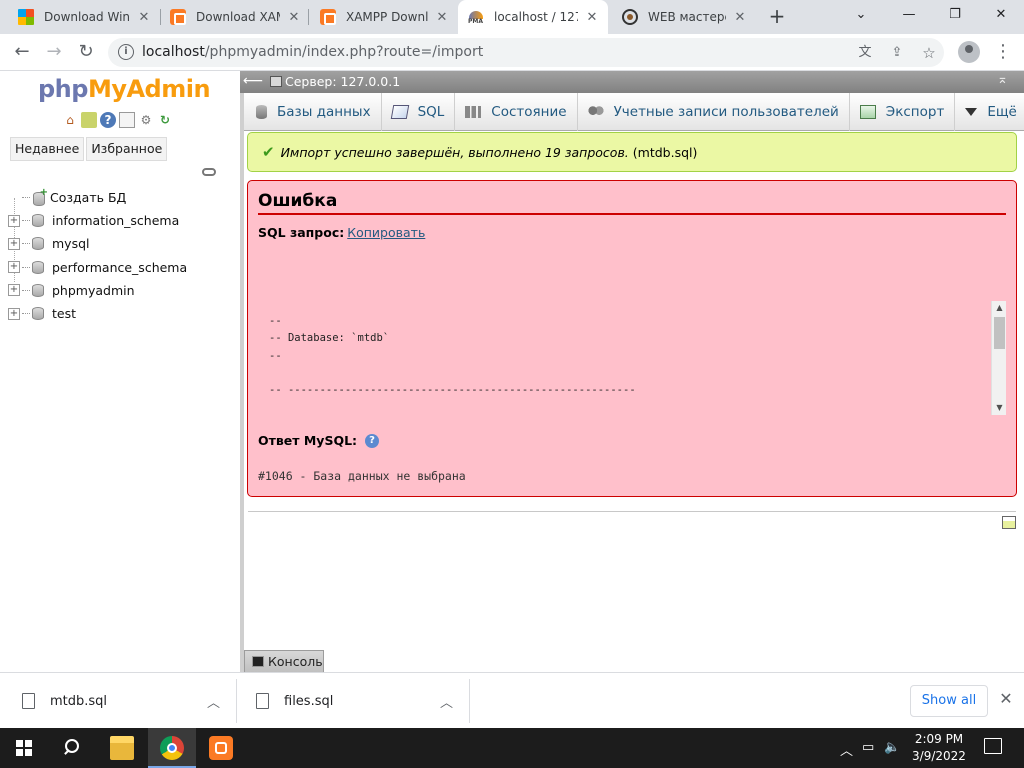 This screenshot has height=768, width=1024. Describe the element at coordinates (253, 81) in the screenshot. I see `collapse-sidebar-arrow-icon: ⟵` at that location.